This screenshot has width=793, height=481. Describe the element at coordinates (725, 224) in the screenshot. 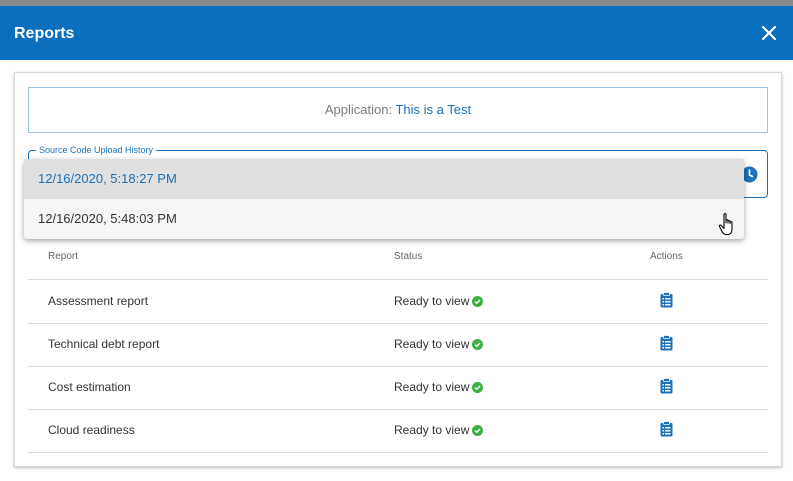

I see `hand-pointer-icon` at that location.